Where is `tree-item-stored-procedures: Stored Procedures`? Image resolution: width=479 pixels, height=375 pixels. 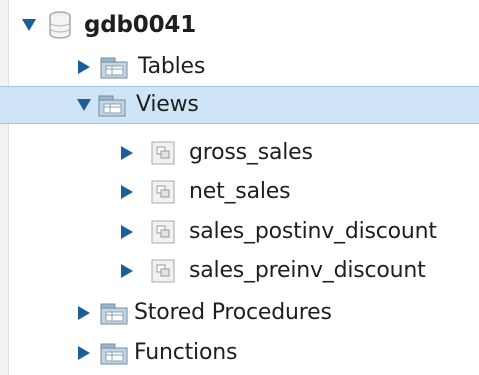 tree-item-stored-procedures: Stored Procedures is located at coordinates (239, 313).